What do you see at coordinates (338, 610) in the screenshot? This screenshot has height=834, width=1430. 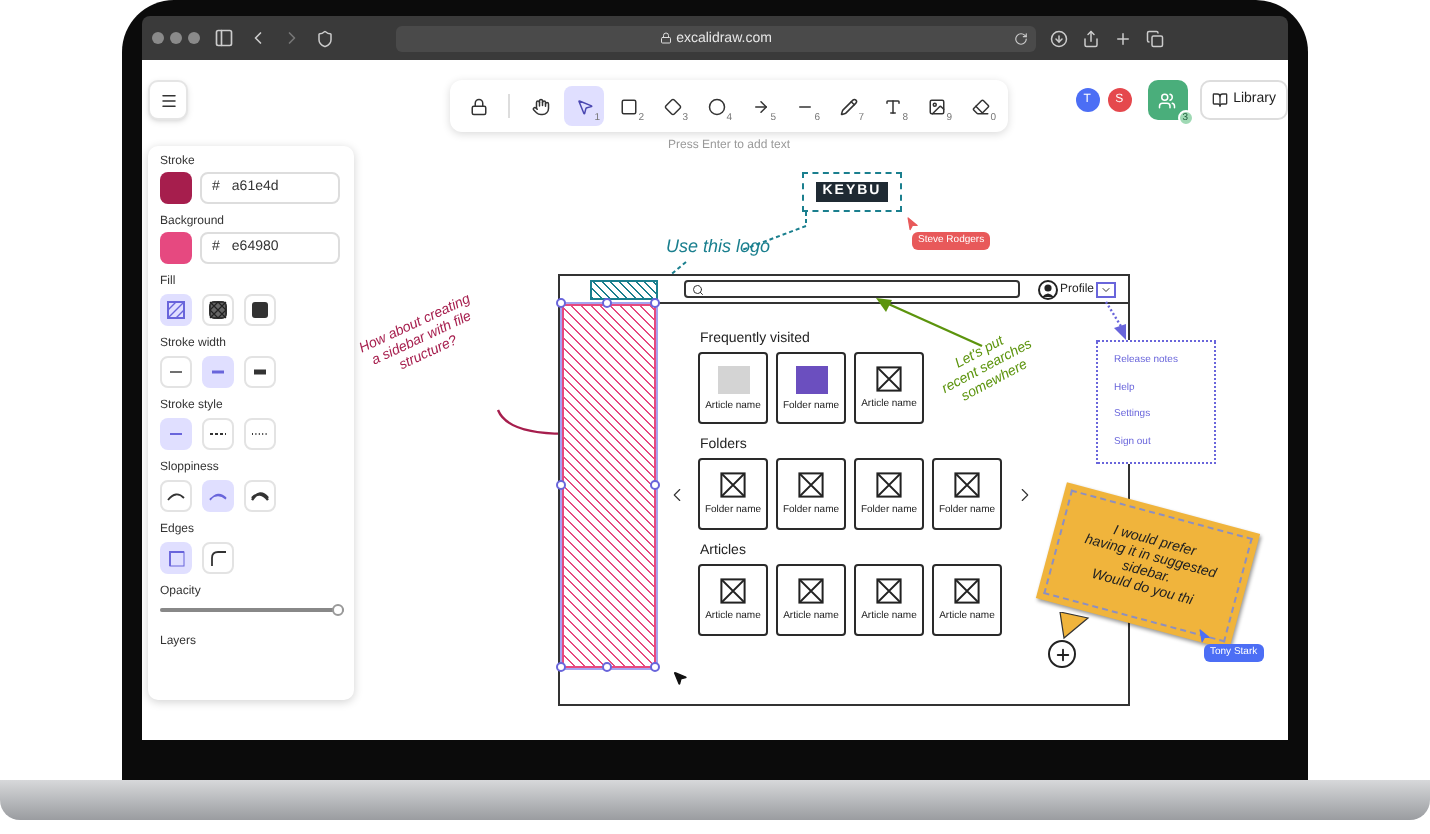 I see `slider-thumb` at bounding box center [338, 610].